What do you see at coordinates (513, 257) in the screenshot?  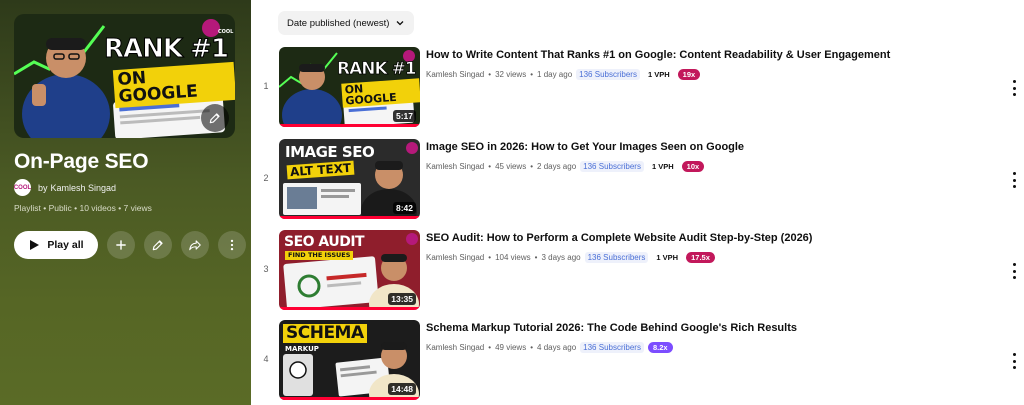 I see `view-count: 104 views` at bounding box center [513, 257].